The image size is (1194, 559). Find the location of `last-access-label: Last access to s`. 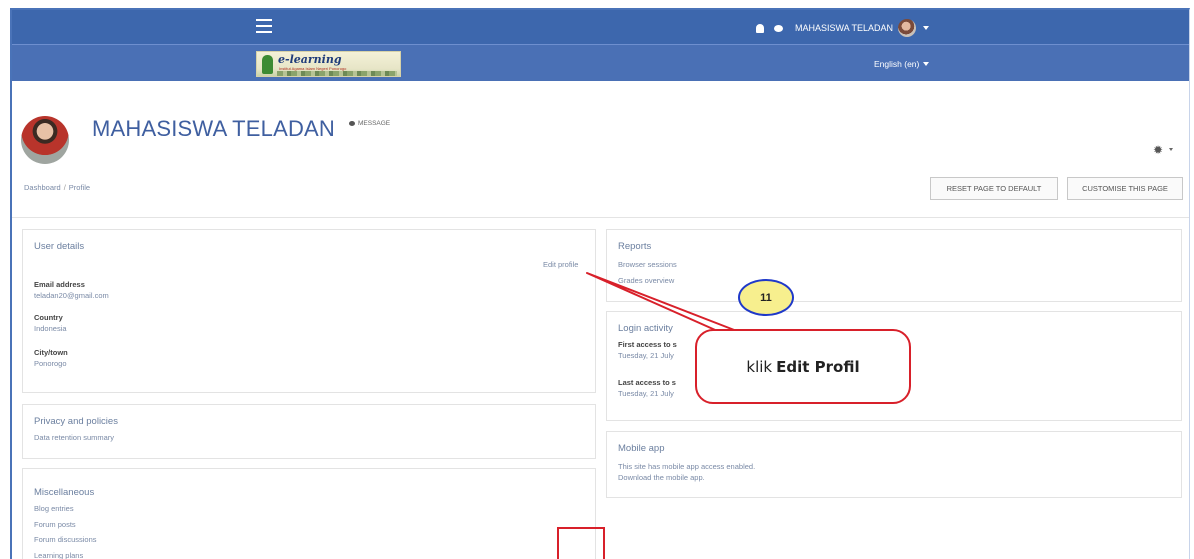

last-access-label: Last access to s is located at coordinates (647, 382).